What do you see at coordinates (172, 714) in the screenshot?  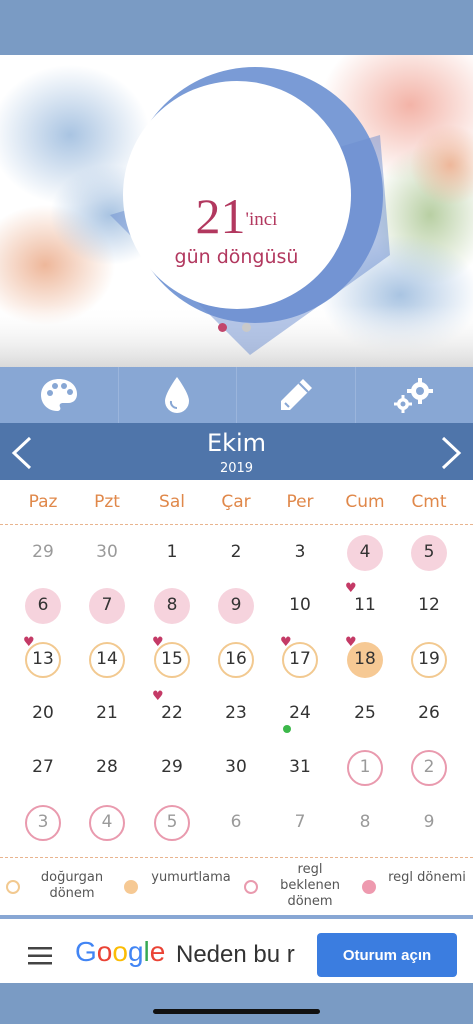 I see `calendar-day: 22 ♥` at bounding box center [172, 714].